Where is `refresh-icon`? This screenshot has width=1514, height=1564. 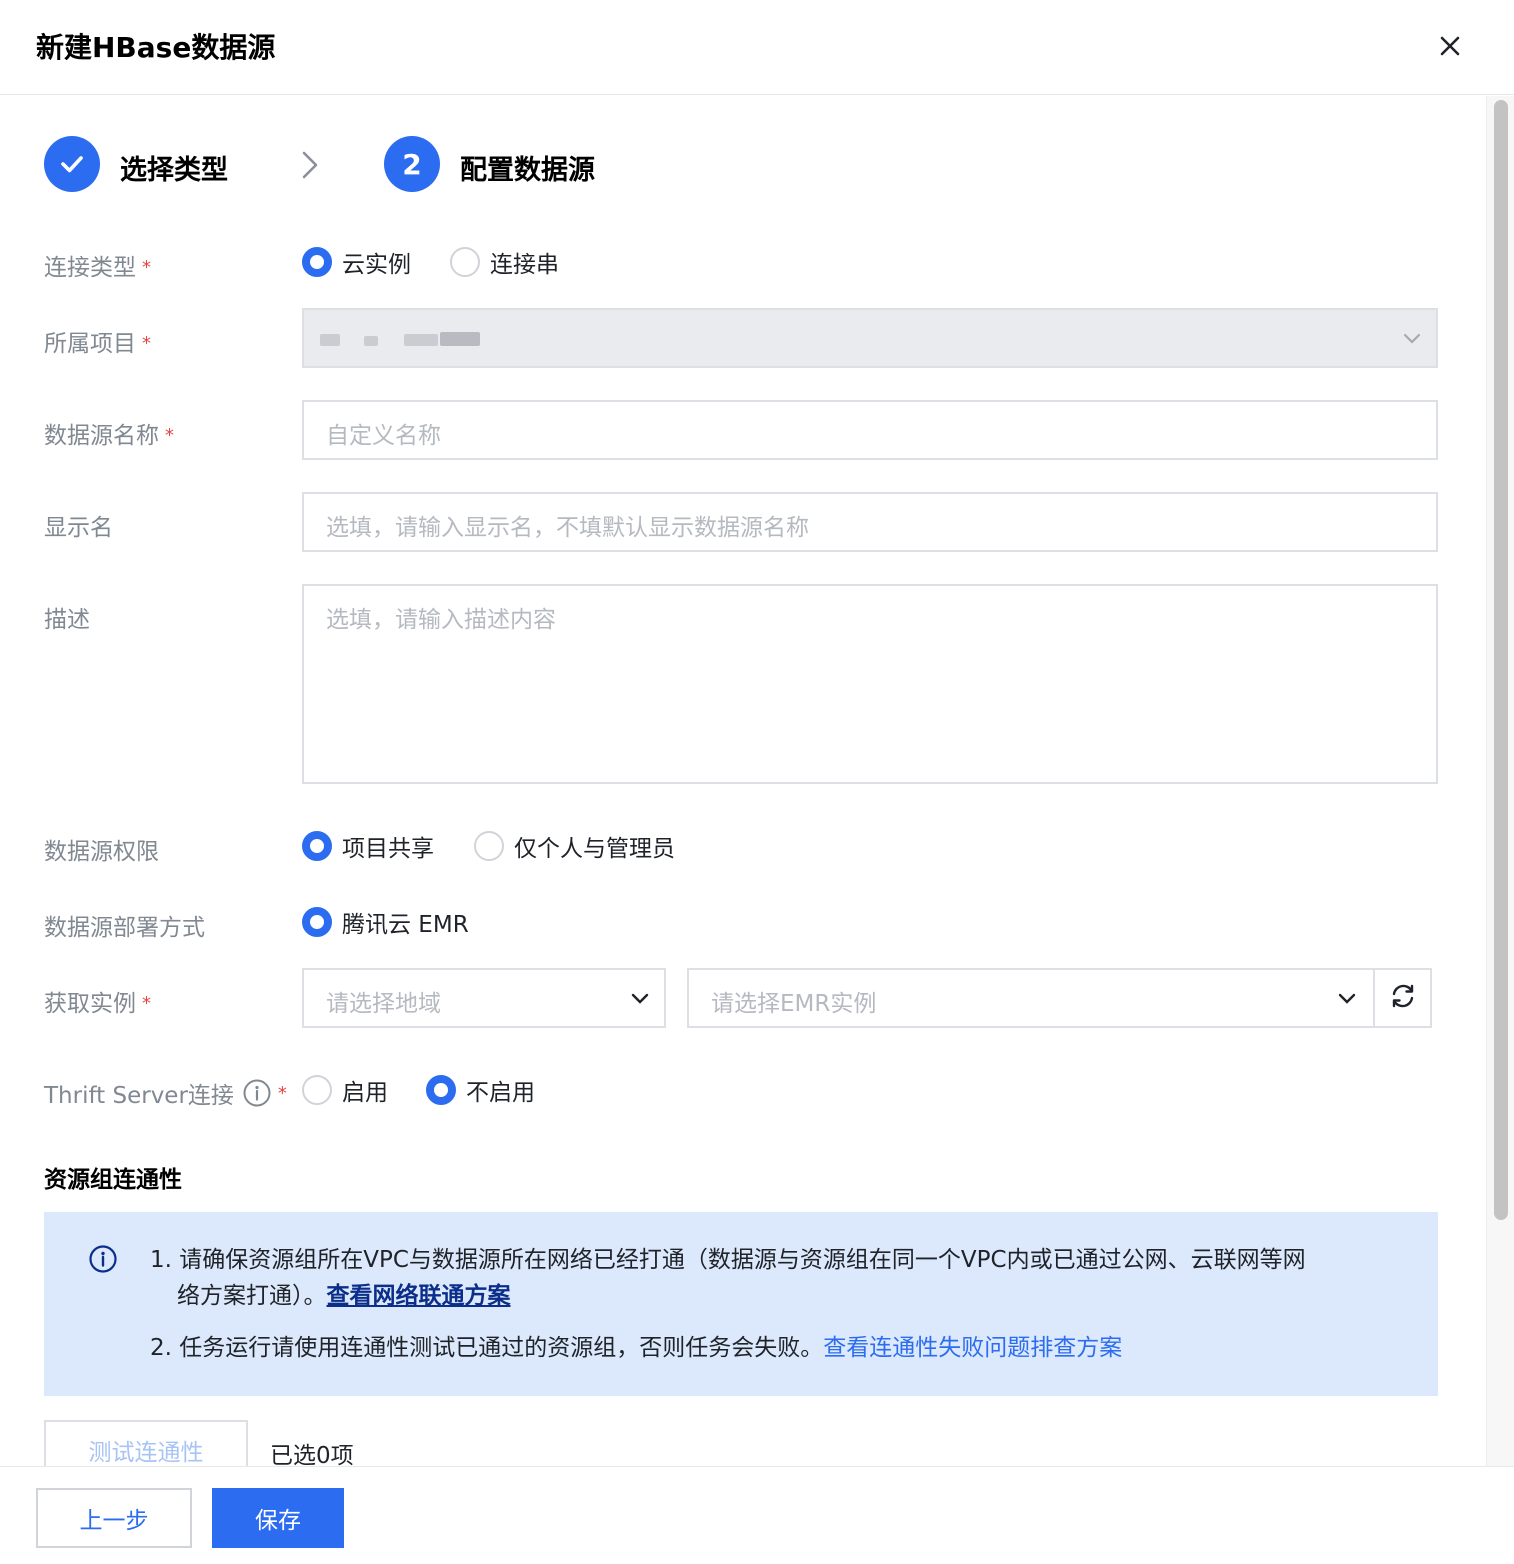
refresh-icon is located at coordinates (1403, 998).